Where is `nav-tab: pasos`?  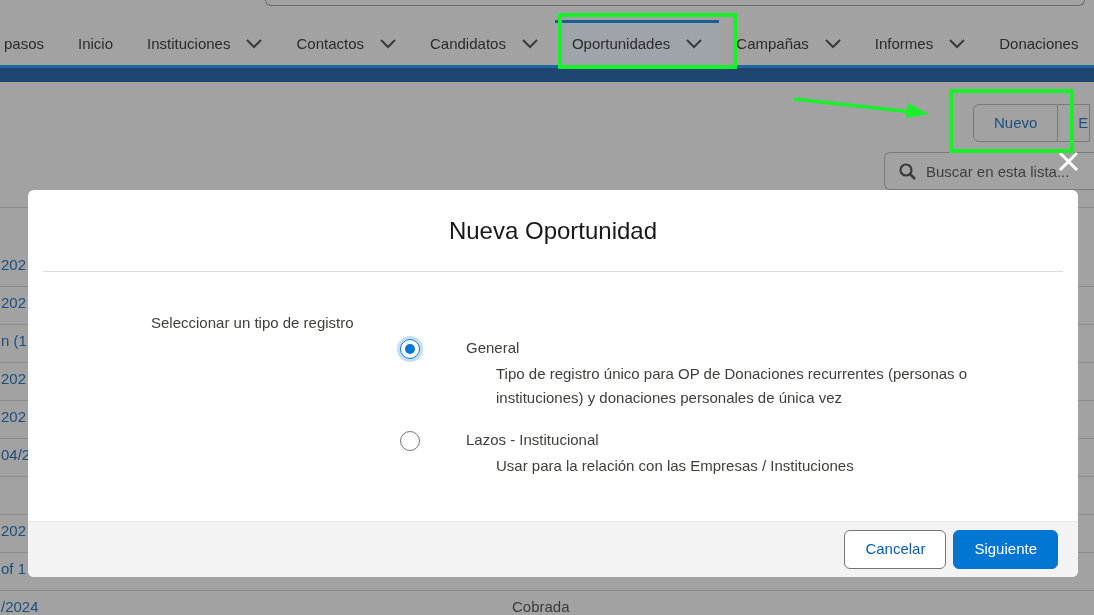 nav-tab: pasos is located at coordinates (31, 42).